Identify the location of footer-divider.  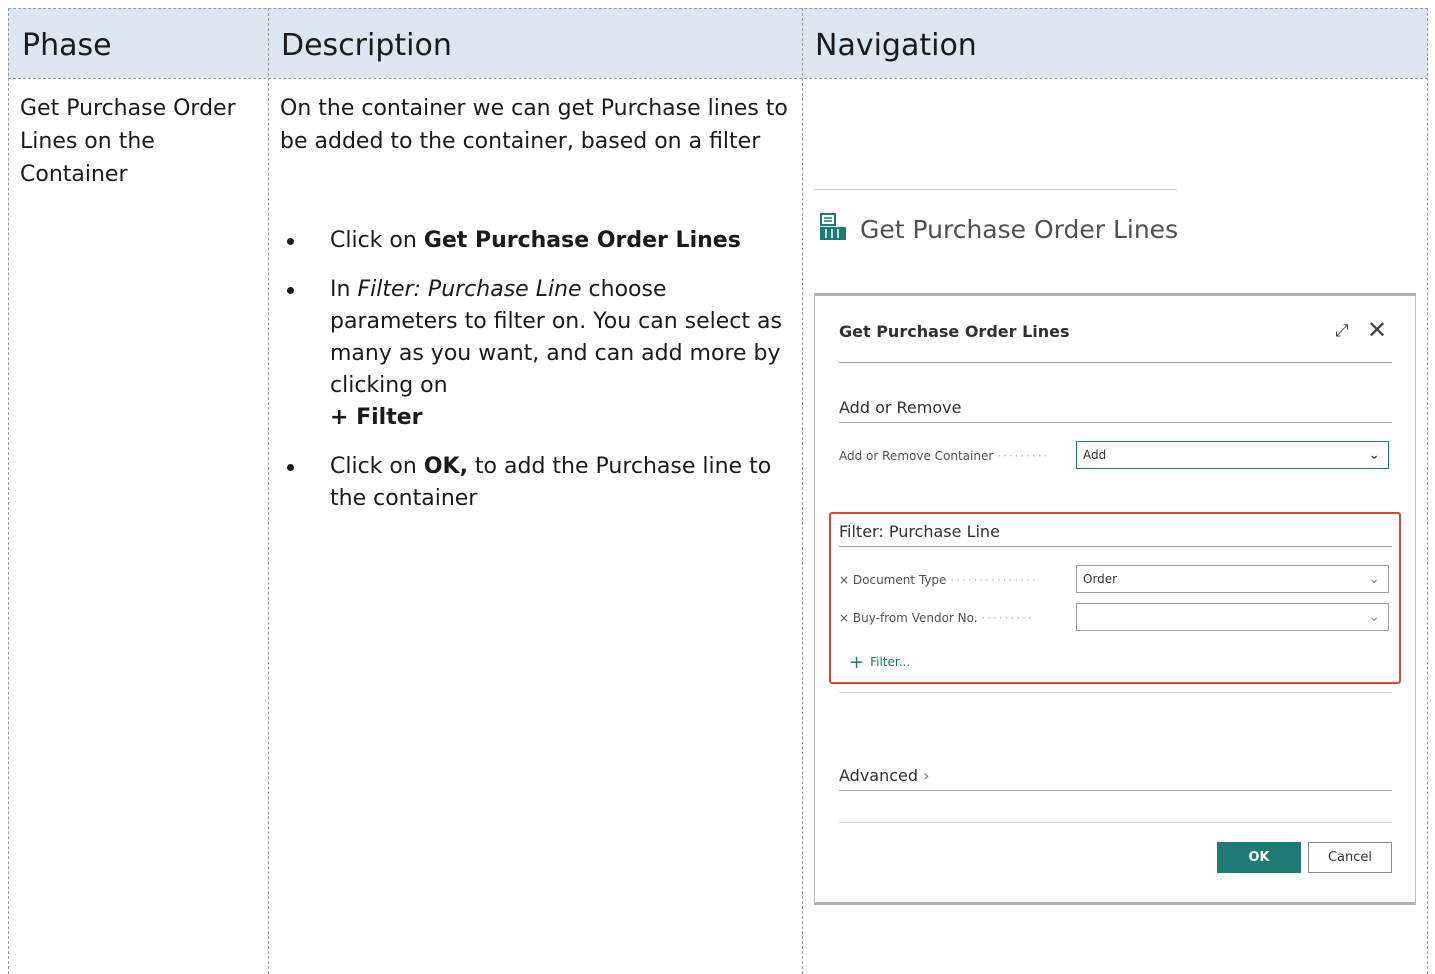
(1115, 822).